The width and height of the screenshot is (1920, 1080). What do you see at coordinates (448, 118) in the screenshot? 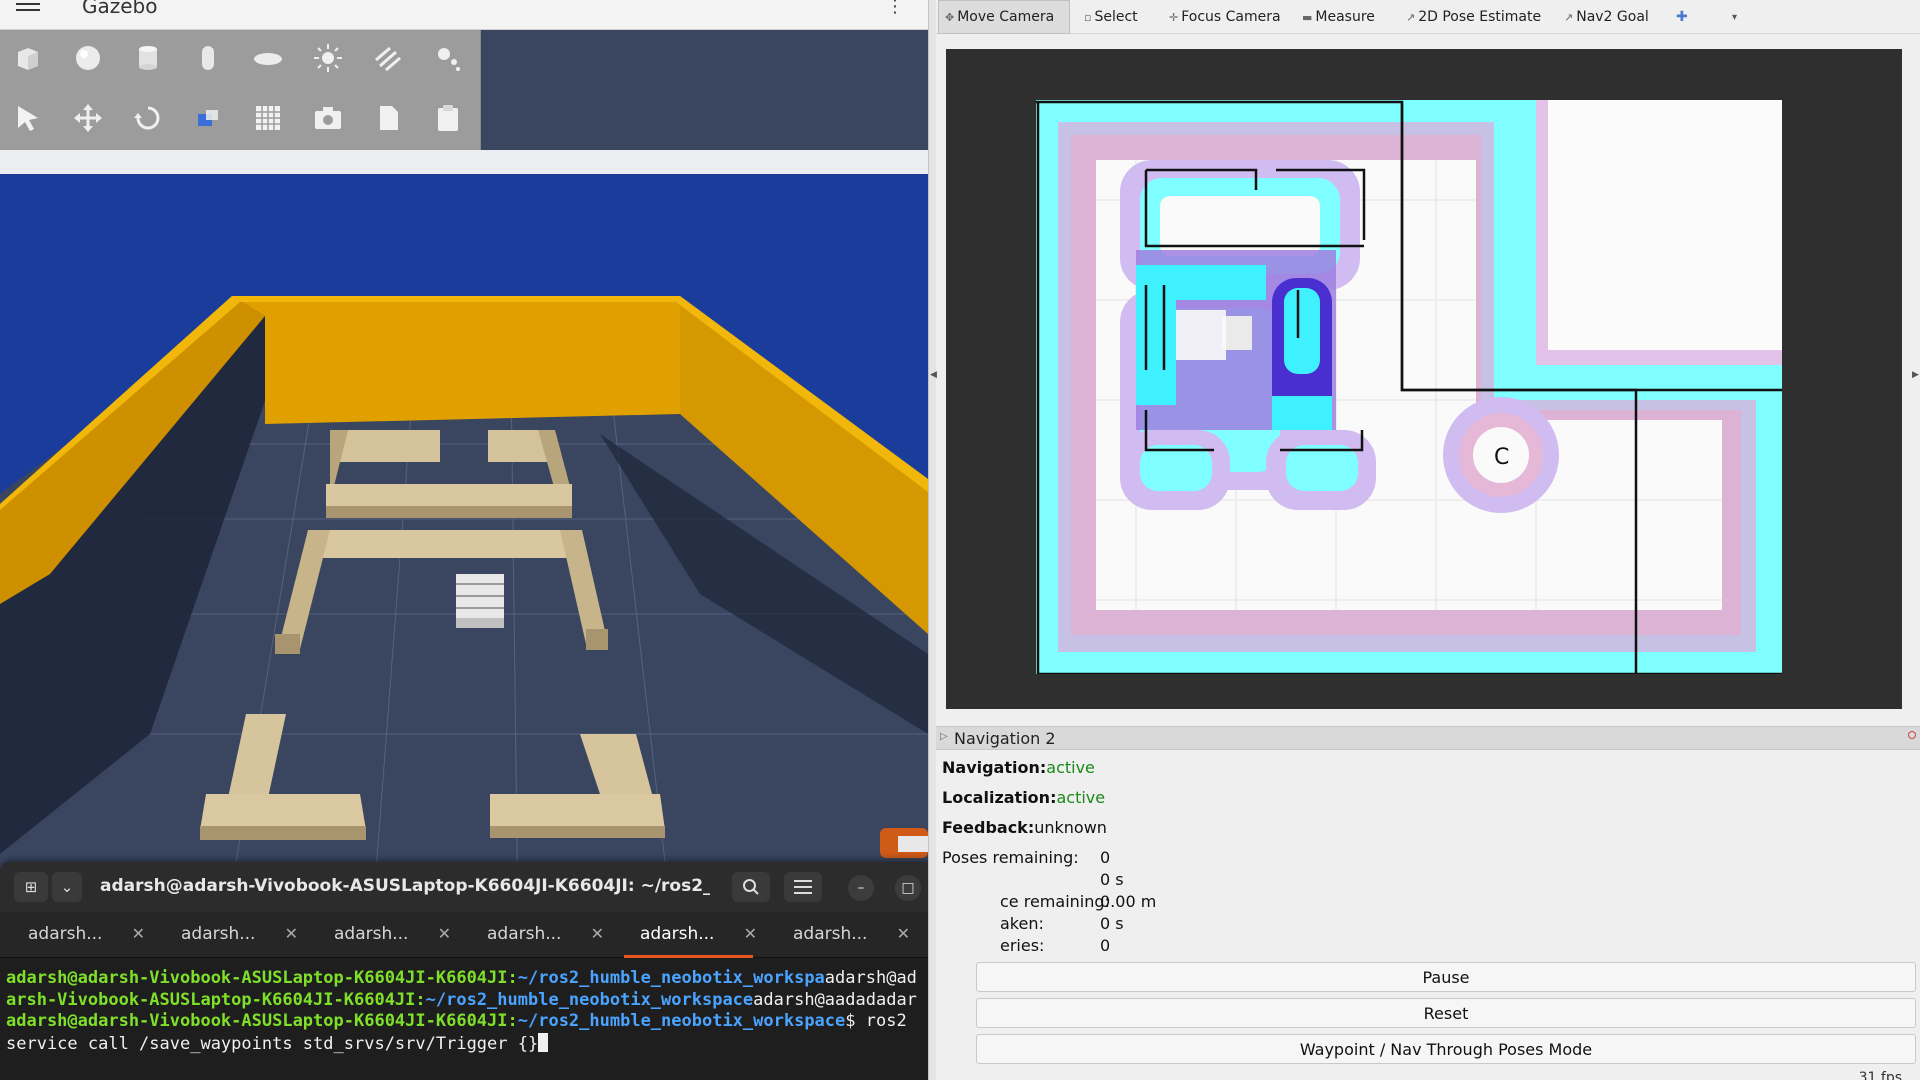
I see `paste-icon` at bounding box center [448, 118].